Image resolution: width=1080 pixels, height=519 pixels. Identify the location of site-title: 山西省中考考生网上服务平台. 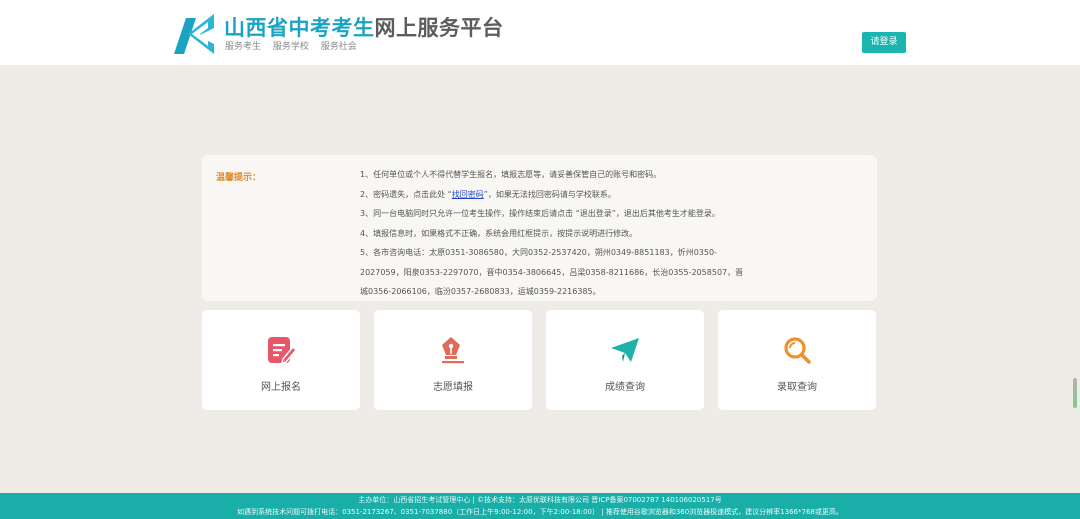
(364, 28).